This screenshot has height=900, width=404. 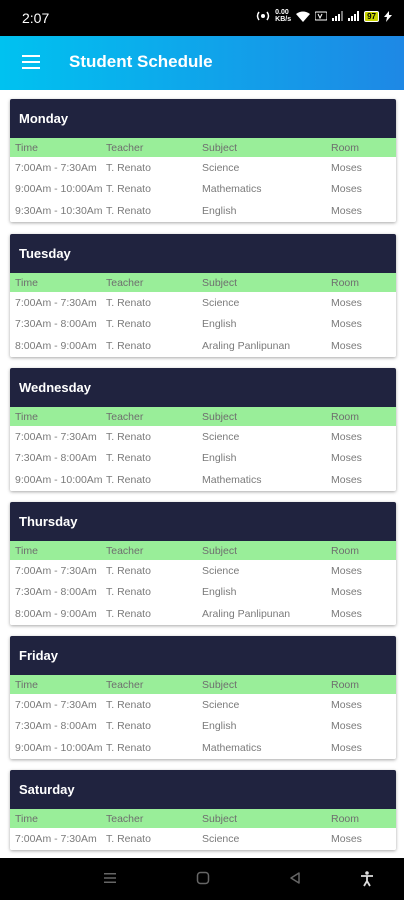 What do you see at coordinates (203, 878) in the screenshot?
I see `home-icon` at bounding box center [203, 878].